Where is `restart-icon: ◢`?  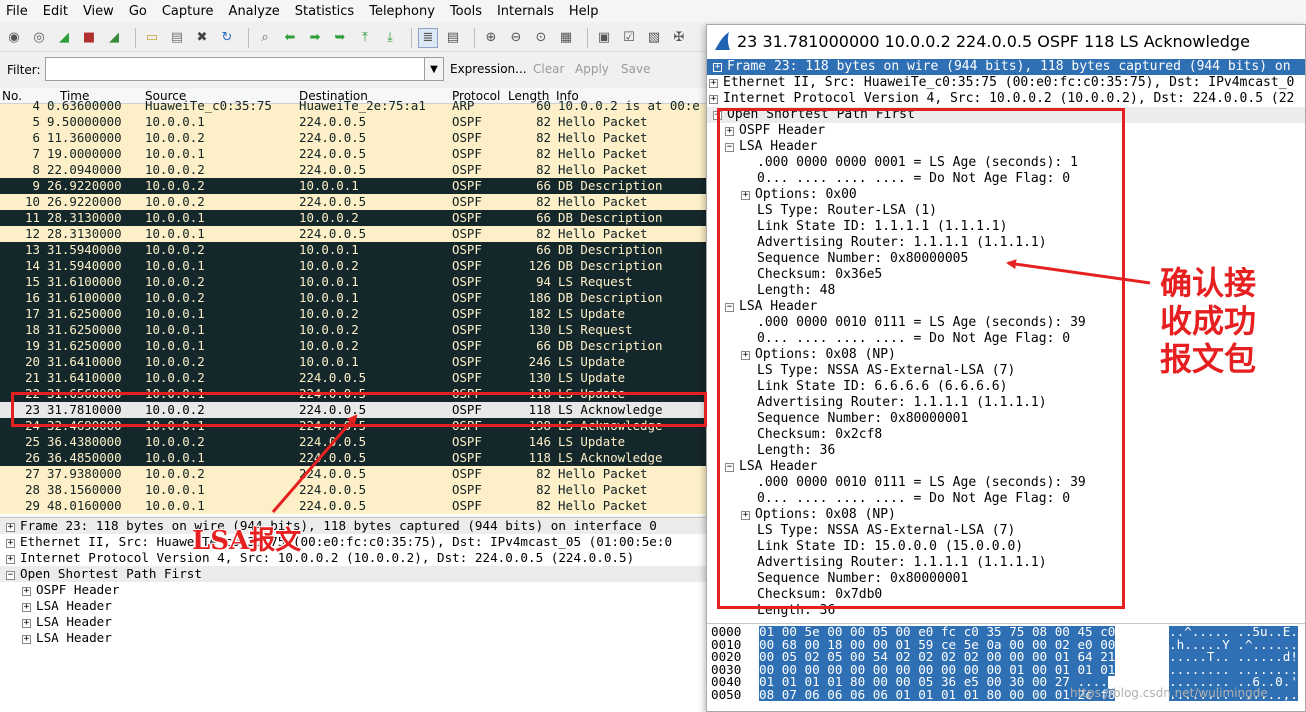
restart-icon: ◢ is located at coordinates (114, 38).